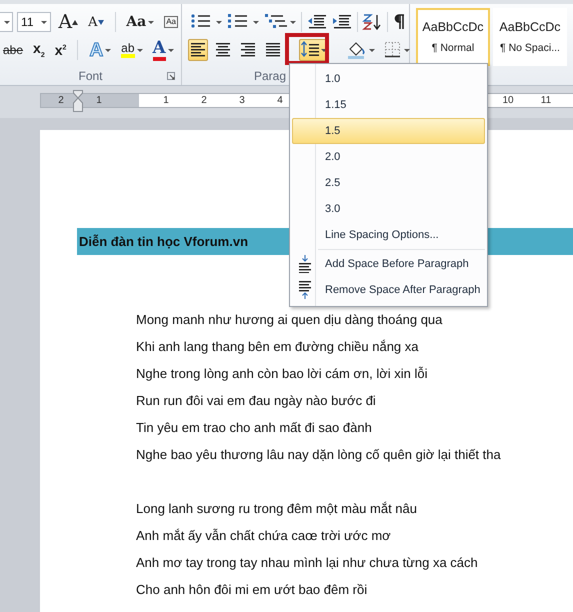  What do you see at coordinates (310, 50) in the screenshot?
I see `line-spacing-icon` at bounding box center [310, 50].